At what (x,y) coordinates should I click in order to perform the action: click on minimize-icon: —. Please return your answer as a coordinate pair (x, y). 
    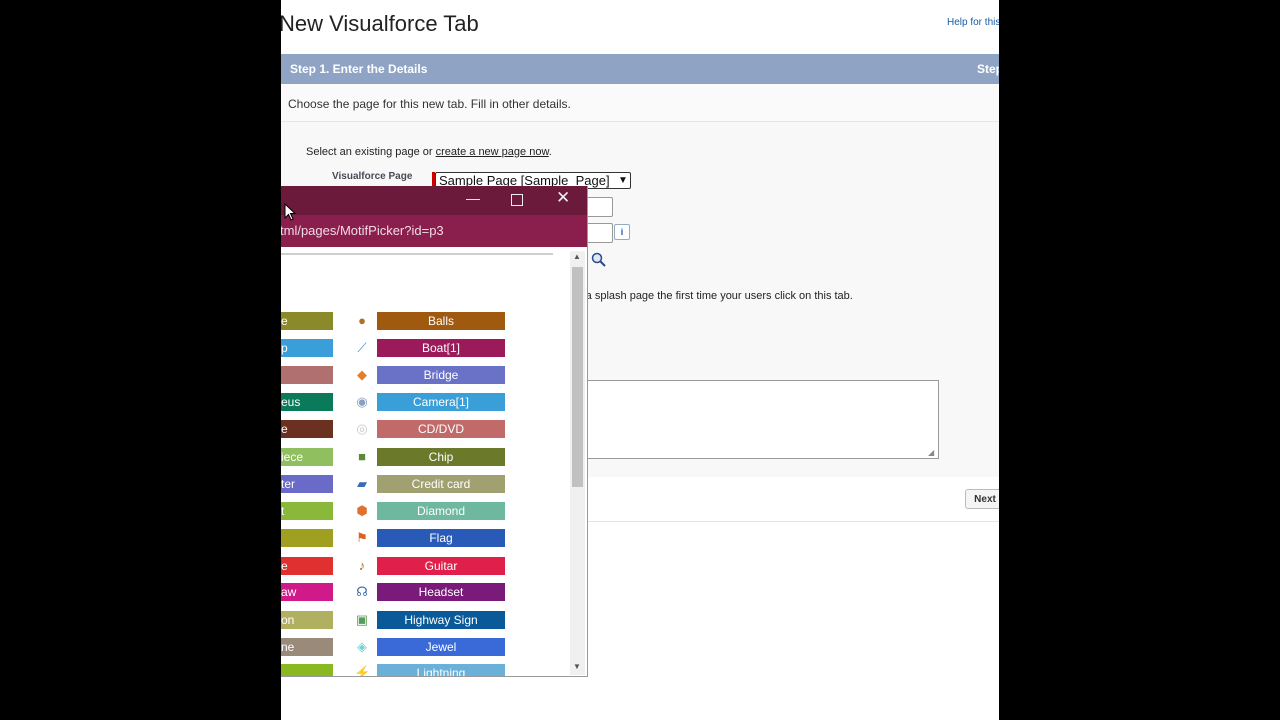
    Looking at the image, I should click on (473, 198).